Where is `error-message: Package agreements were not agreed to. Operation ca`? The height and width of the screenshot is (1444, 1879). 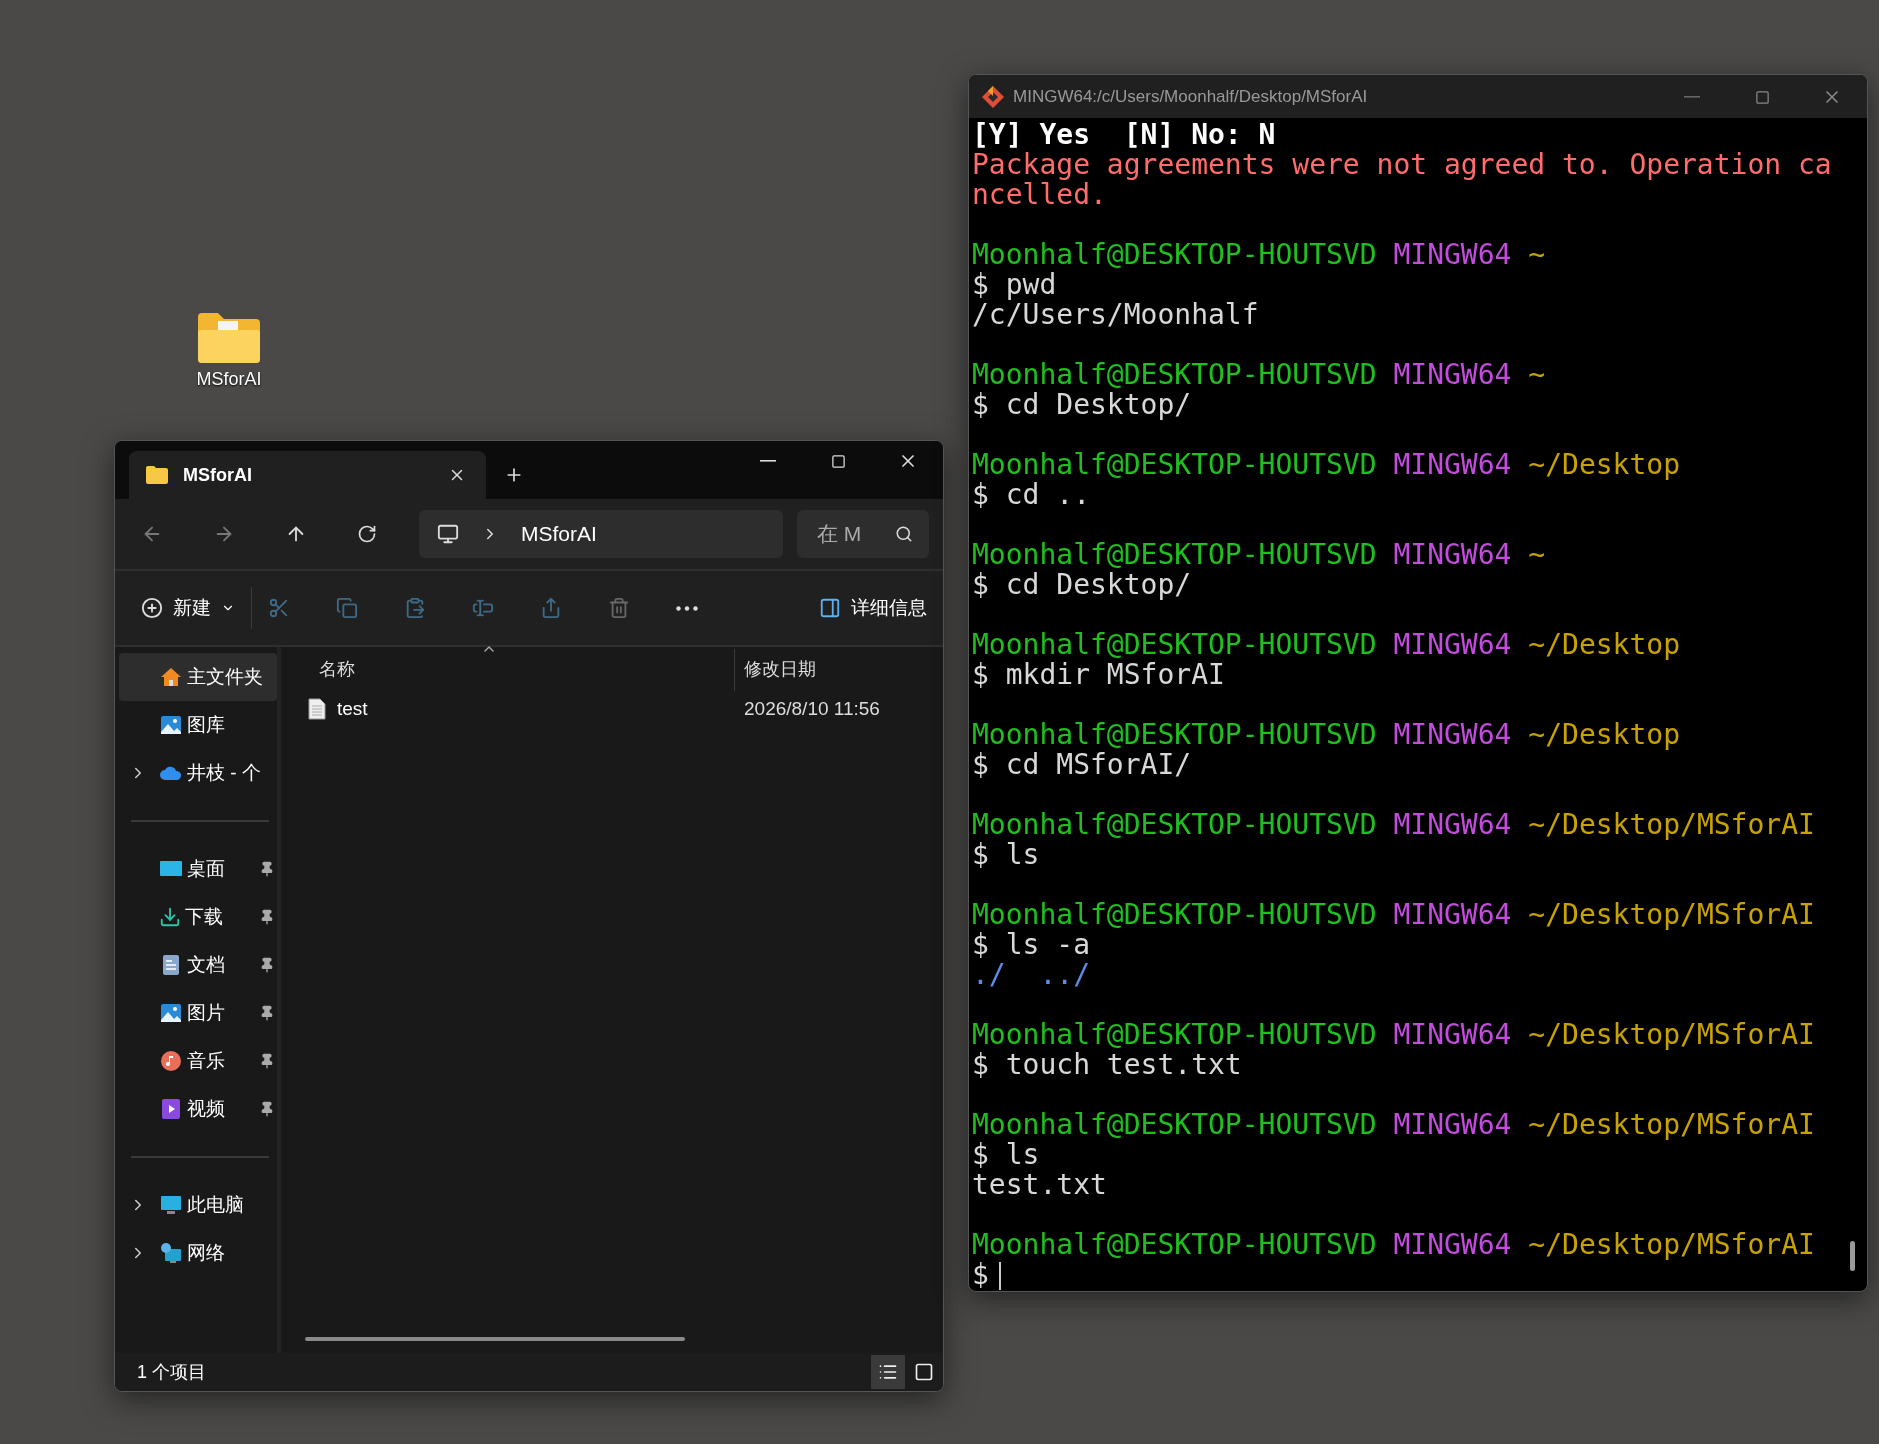 error-message: Package agreements were not agreed to. Operation ca is located at coordinates (1402, 164).